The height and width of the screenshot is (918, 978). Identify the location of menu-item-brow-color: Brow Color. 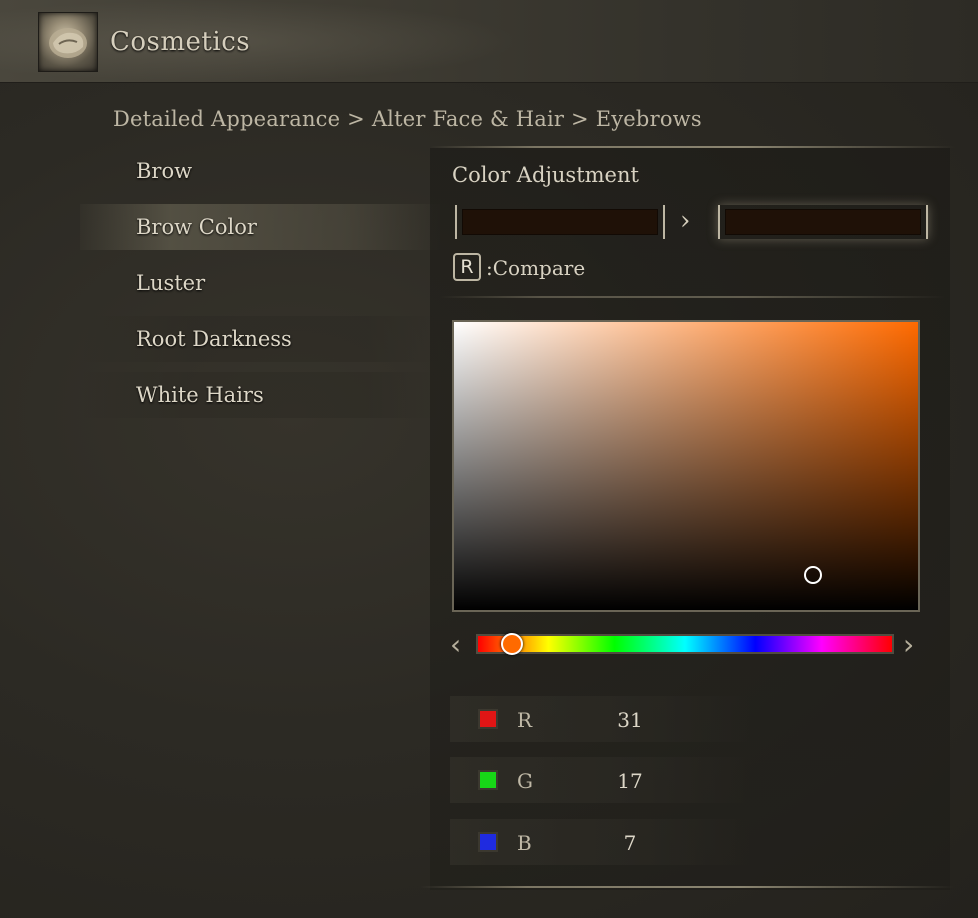
(260, 227).